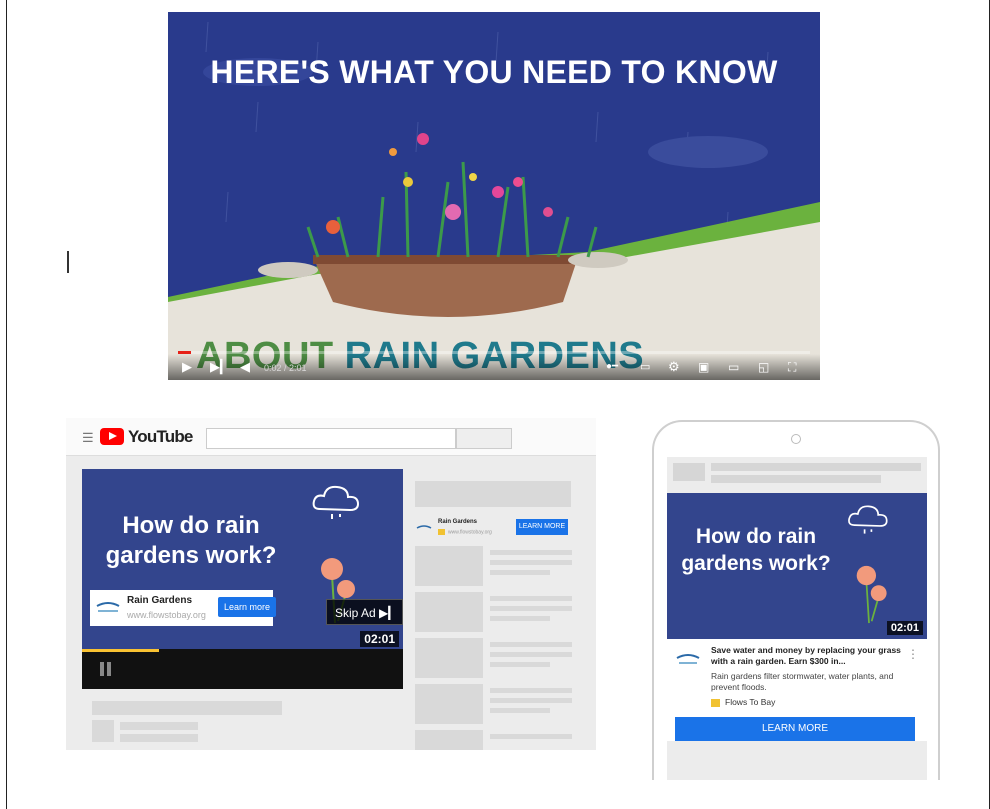 The image size is (990, 809). What do you see at coordinates (796, 439) in the screenshot?
I see `phone-camera-icon` at bounding box center [796, 439].